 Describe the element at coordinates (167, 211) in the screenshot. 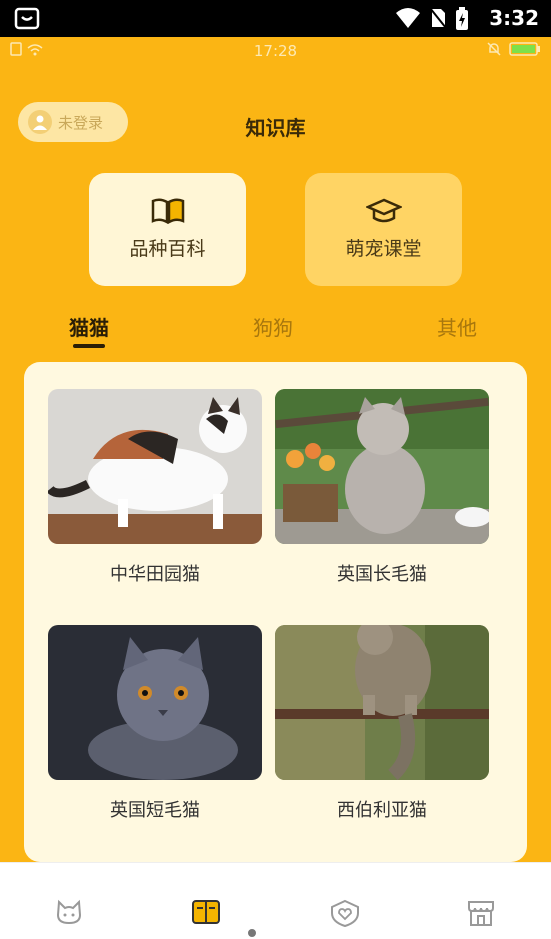

I see `book-icon` at that location.